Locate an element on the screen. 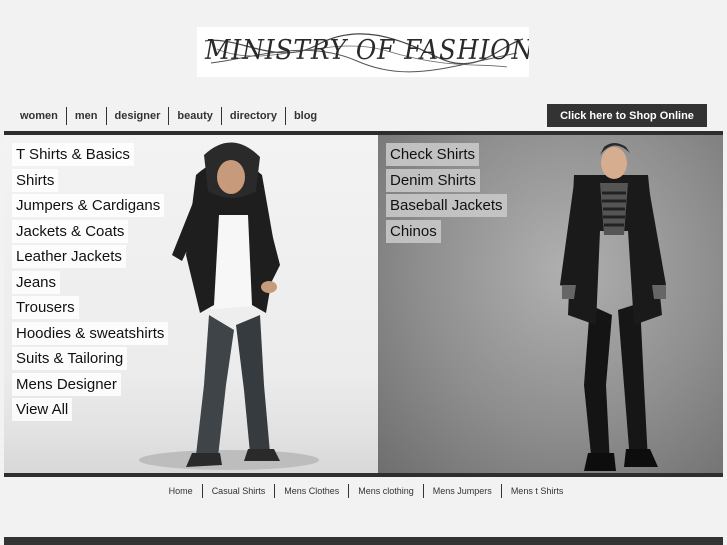  category-link: Mens Designer is located at coordinates (66, 384).